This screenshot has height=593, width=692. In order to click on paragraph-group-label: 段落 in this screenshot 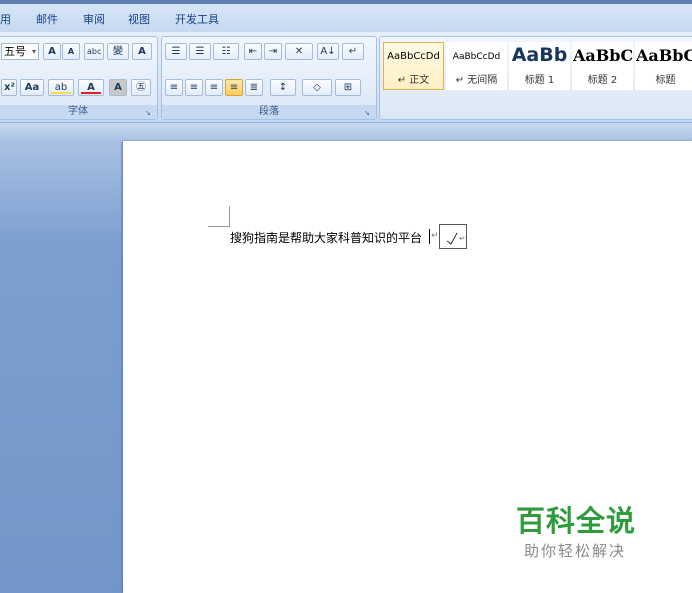, I will do `click(269, 112)`.